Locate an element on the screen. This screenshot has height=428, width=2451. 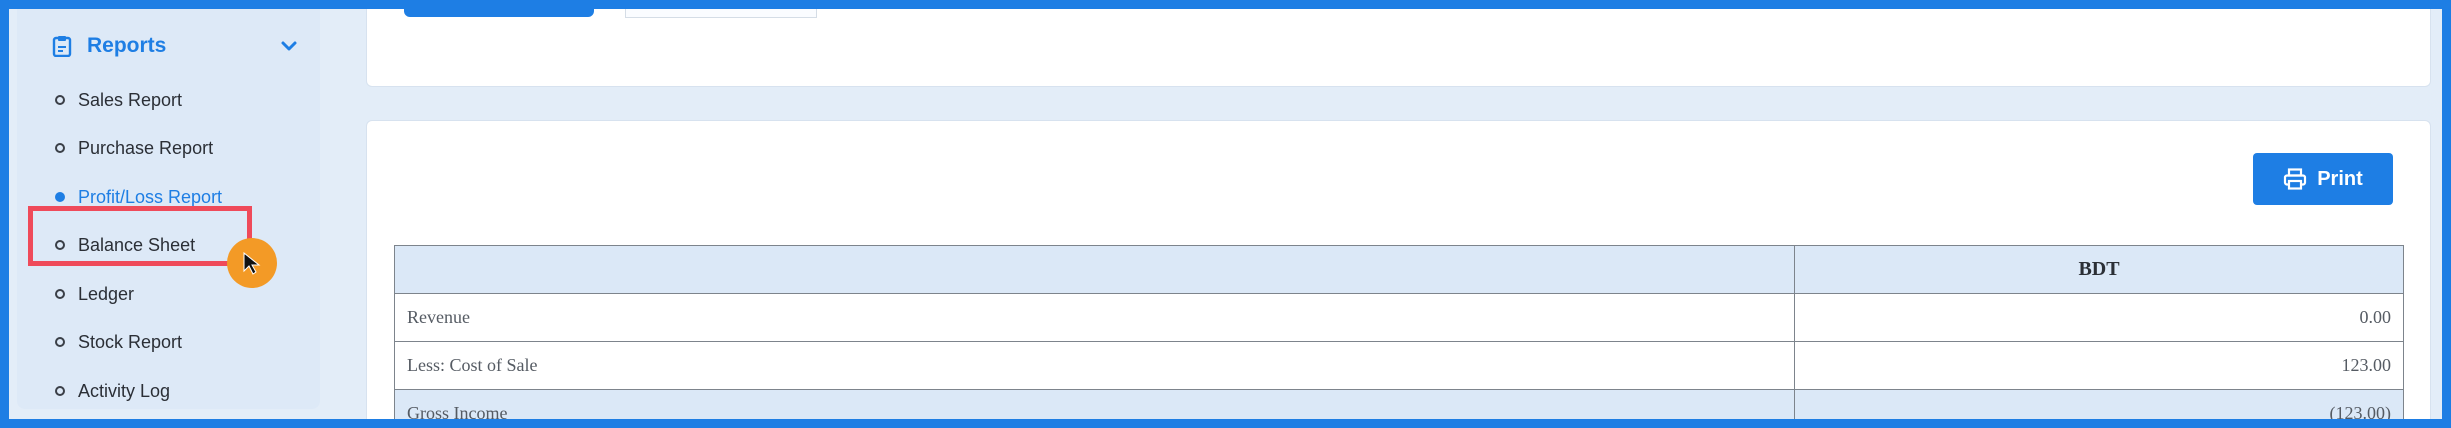
table-row: Revenue 0.00 is located at coordinates (1399, 317).